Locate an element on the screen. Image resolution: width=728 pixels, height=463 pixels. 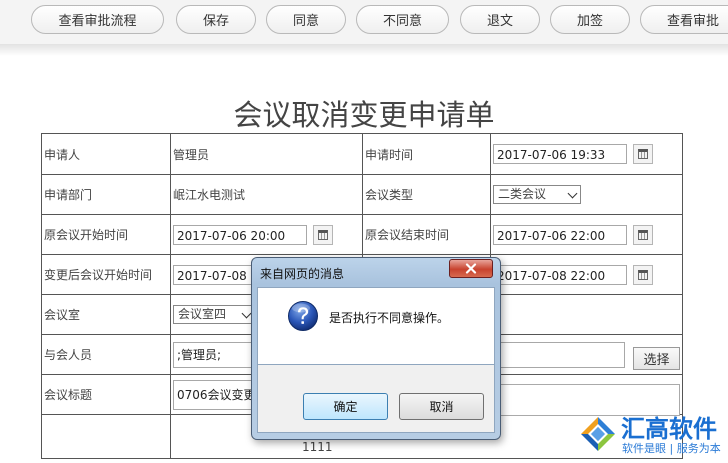
new-end-input: 2017-07-08 22:00 is located at coordinates (560, 274).